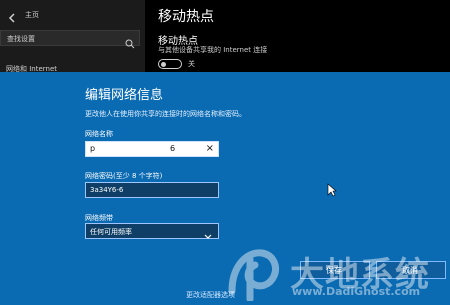 This screenshot has width=450, height=305. What do you see at coordinates (152, 149) in the screenshot?
I see `network-name-field: p 6 ×` at bounding box center [152, 149].